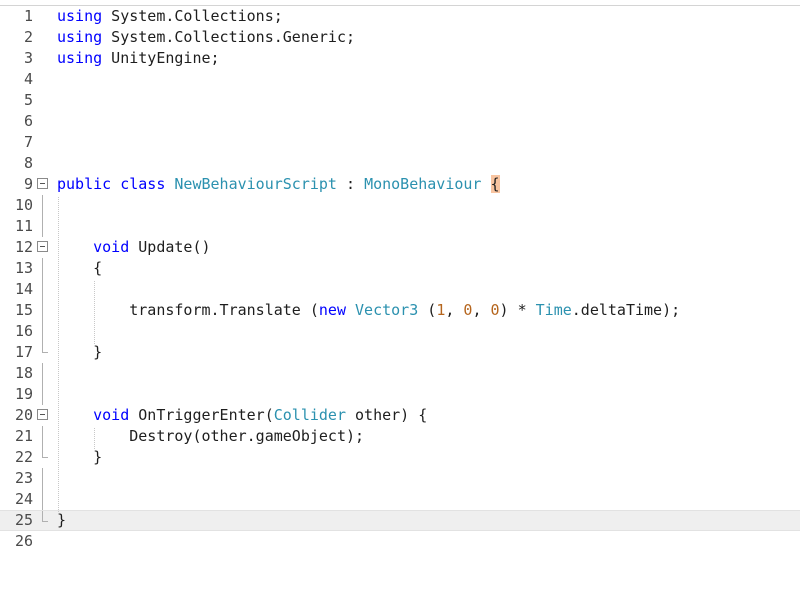 The height and width of the screenshot is (600, 800). Describe the element at coordinates (28, 16) in the screenshot. I see `line-number: 1` at that location.